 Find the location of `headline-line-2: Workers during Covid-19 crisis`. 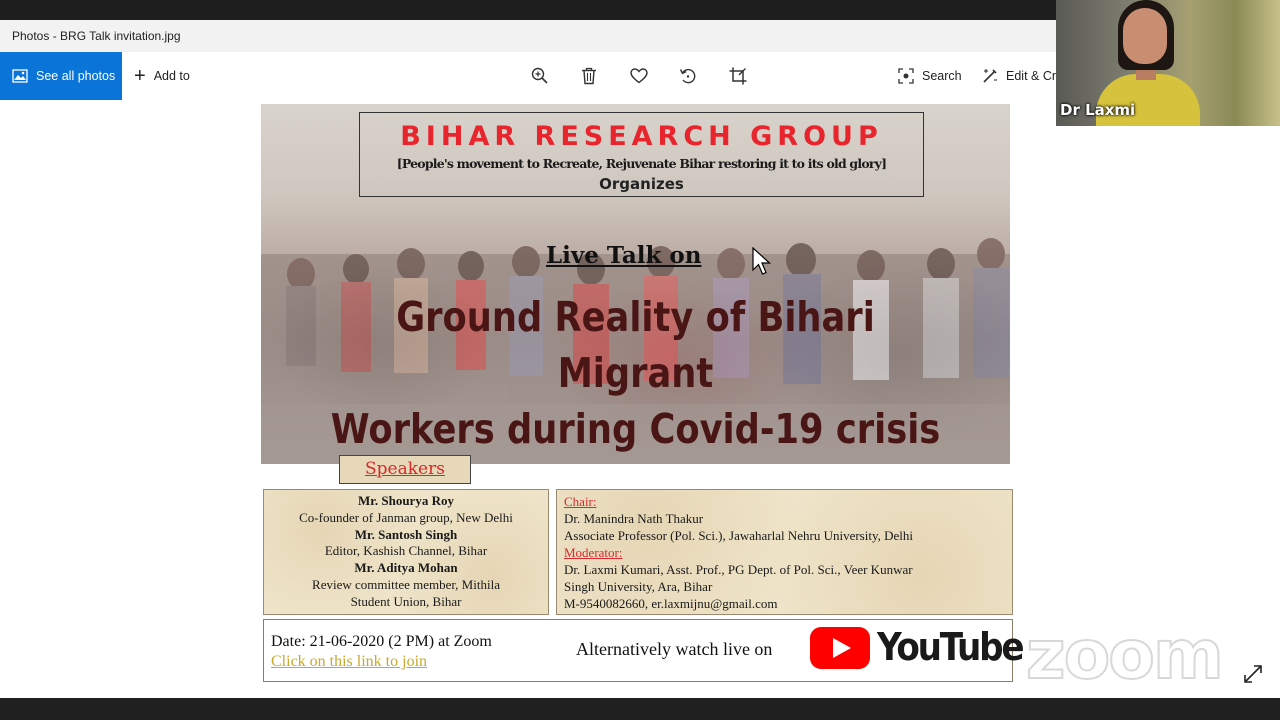

headline-line-2: Workers during Covid-19 crisis is located at coordinates (635, 429).